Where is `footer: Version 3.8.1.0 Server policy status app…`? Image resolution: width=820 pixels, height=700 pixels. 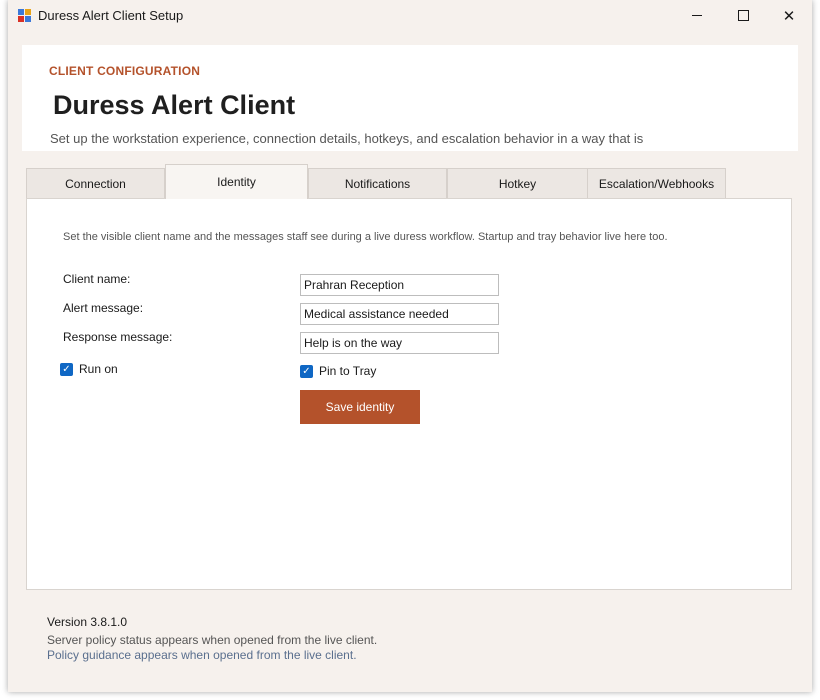
footer: Version 3.8.1.0 Server policy status app… is located at coordinates (212, 639).